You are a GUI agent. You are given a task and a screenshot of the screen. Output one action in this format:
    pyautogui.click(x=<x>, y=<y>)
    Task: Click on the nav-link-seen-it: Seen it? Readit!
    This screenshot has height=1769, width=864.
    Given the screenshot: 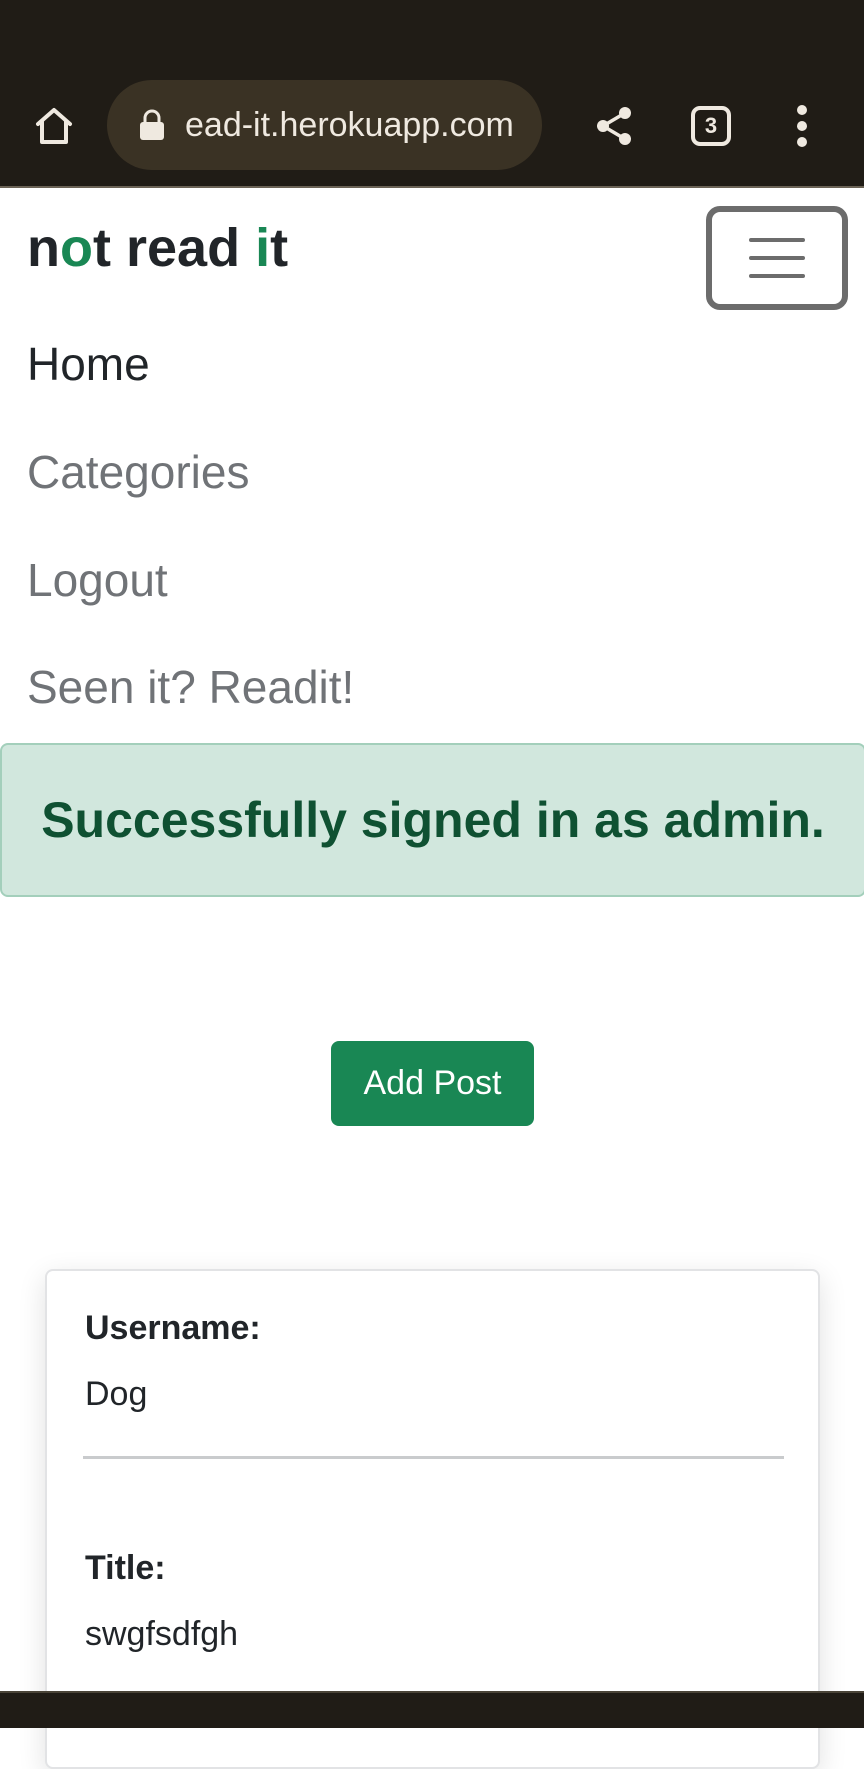 What is the action you would take?
    pyautogui.click(x=190, y=687)
    